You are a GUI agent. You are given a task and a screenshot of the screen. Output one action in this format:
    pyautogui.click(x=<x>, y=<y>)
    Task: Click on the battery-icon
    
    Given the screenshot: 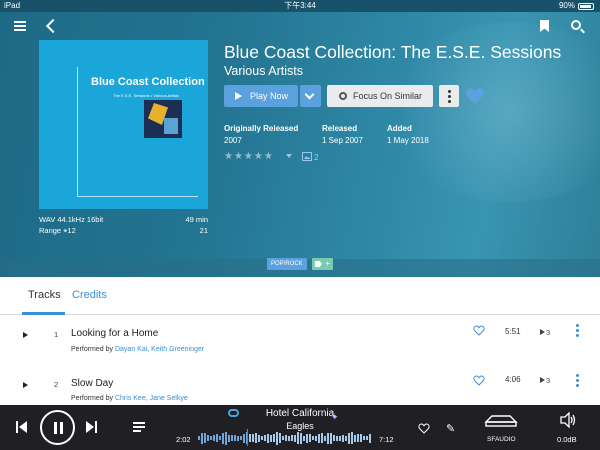 What is the action you would take?
    pyautogui.click(x=586, y=6)
    